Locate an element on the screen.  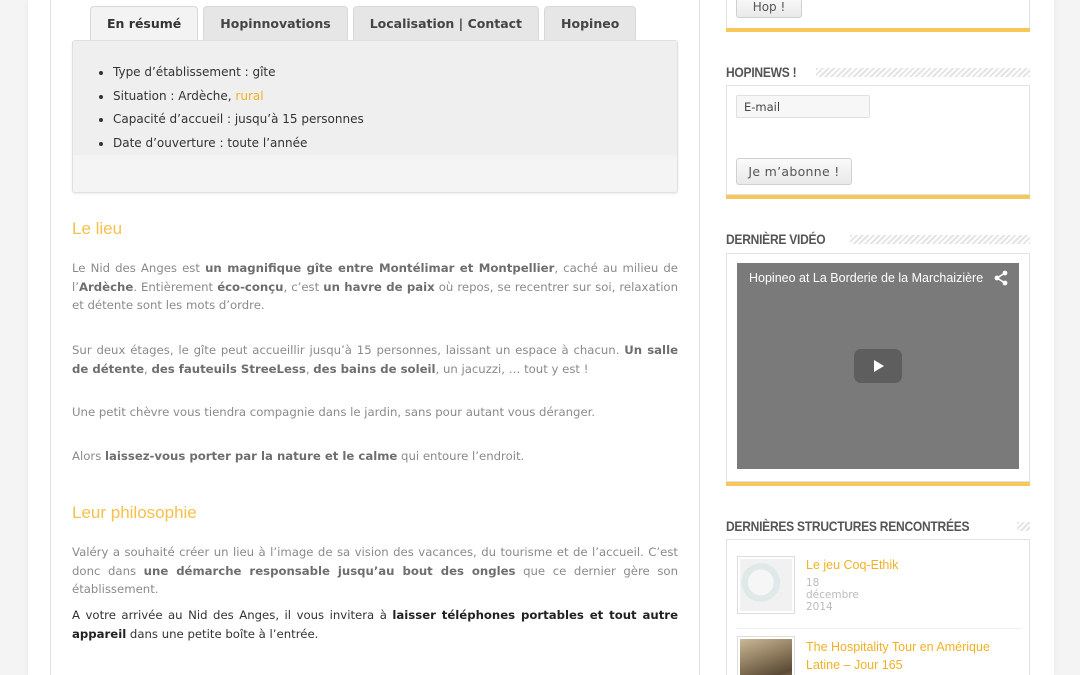
heading-leur-philosophie: Leur philosophie is located at coordinates (134, 512).